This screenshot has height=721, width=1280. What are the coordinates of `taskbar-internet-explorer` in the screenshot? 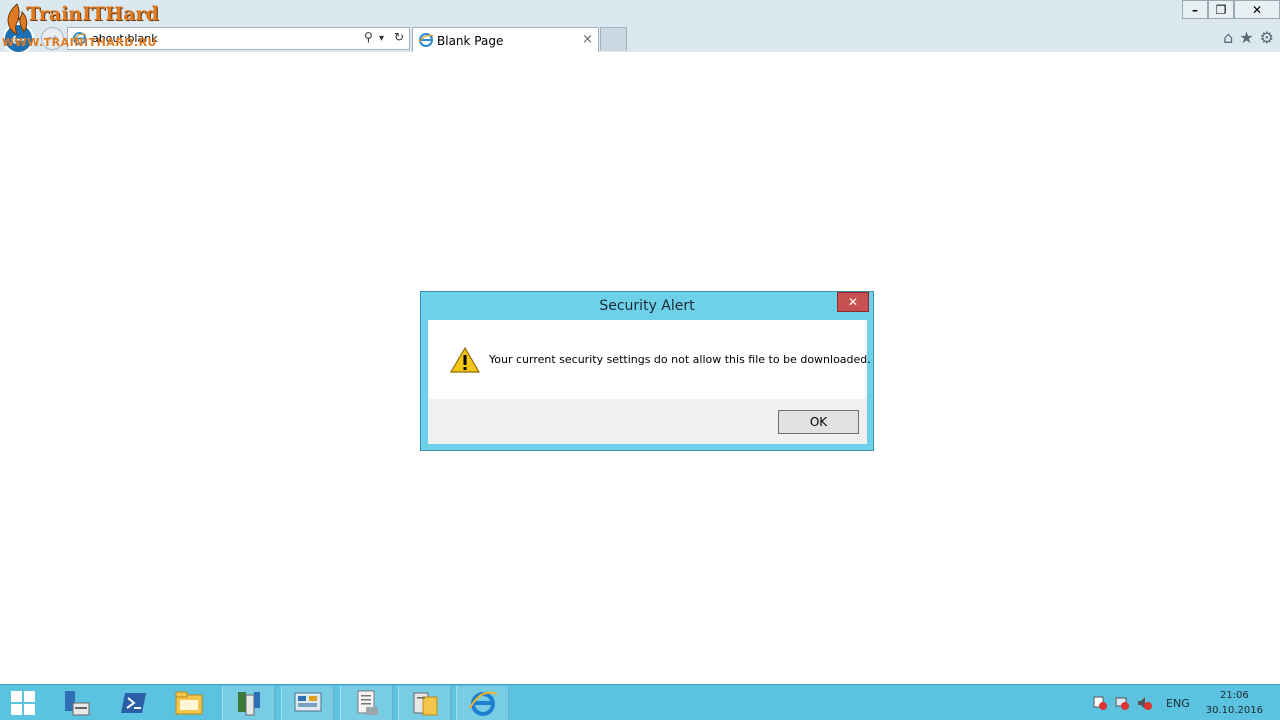 It's located at (482, 703).